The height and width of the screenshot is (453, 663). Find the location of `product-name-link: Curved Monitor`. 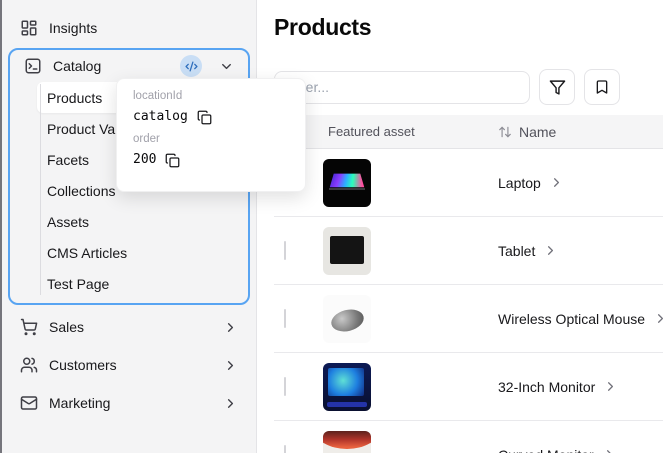

product-name-link: Curved Monitor is located at coordinates (578, 450).